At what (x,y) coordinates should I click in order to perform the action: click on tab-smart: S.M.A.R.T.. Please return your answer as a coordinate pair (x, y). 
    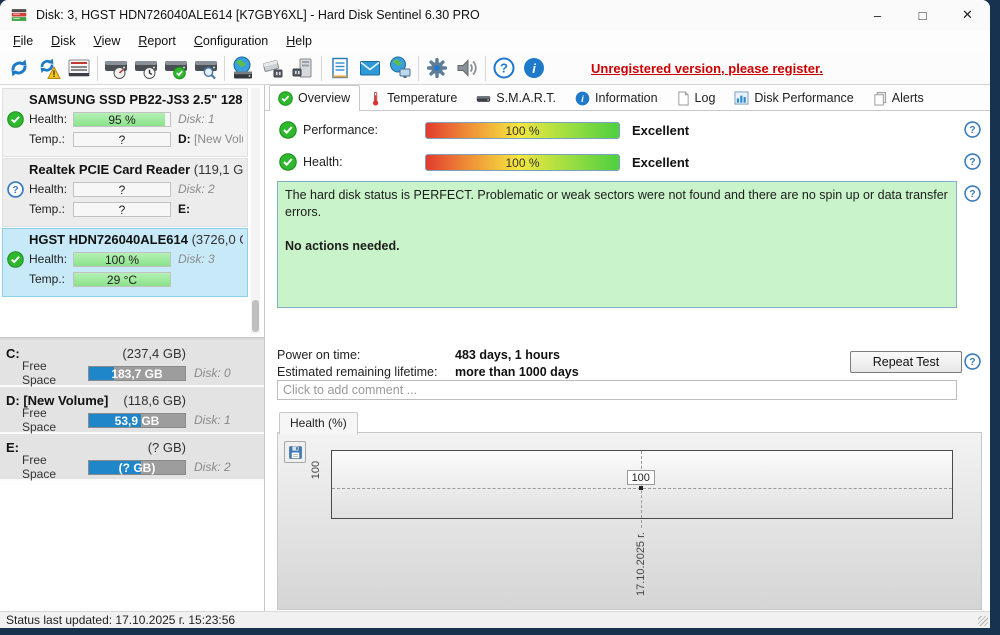
    Looking at the image, I should click on (516, 98).